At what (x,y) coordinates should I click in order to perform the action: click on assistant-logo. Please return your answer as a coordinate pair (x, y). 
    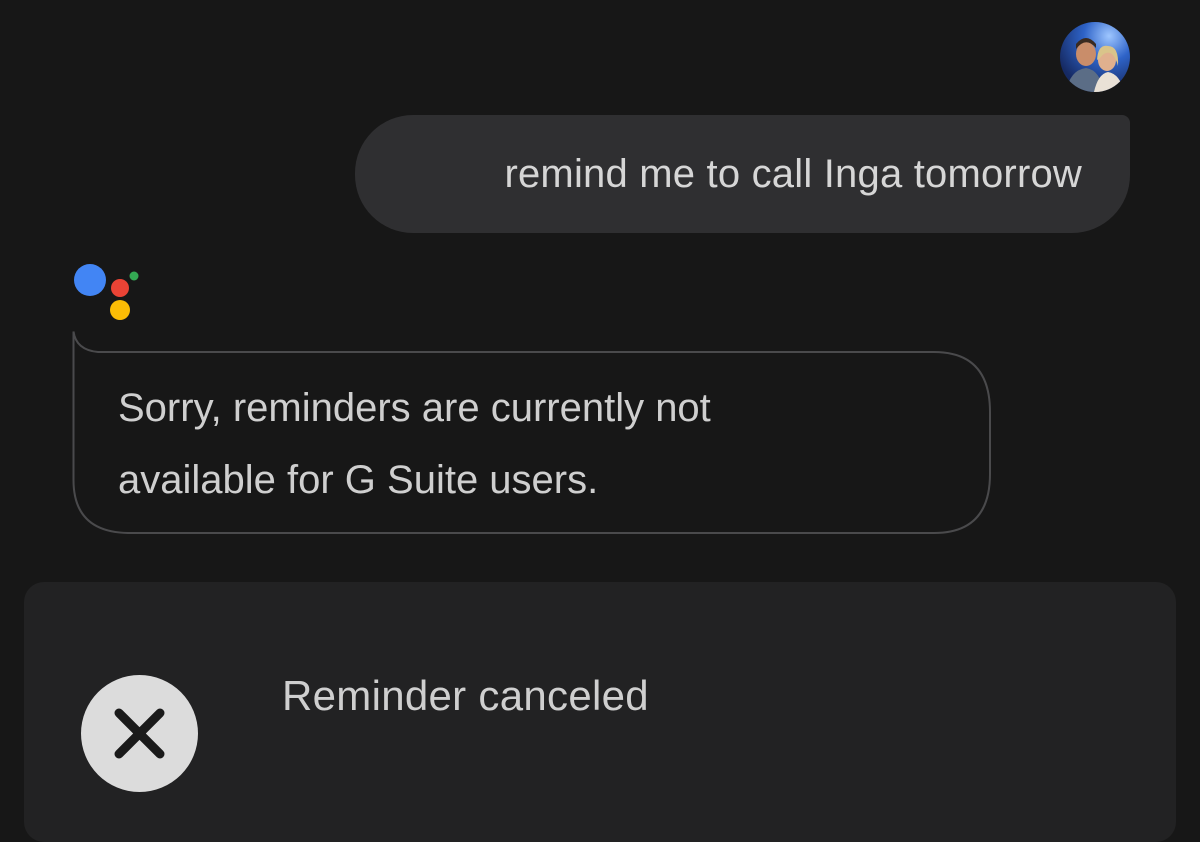
    Looking at the image, I should click on (107, 295).